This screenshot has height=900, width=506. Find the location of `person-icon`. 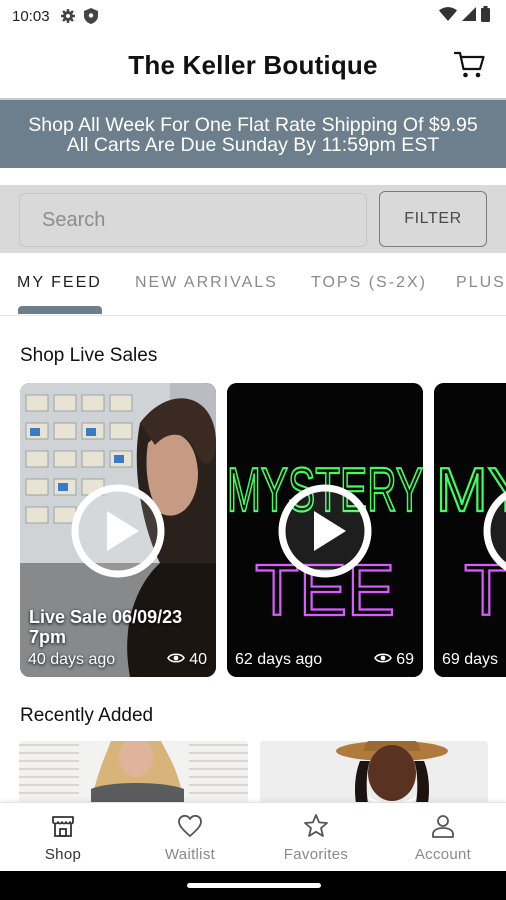

person-icon is located at coordinates (443, 826).